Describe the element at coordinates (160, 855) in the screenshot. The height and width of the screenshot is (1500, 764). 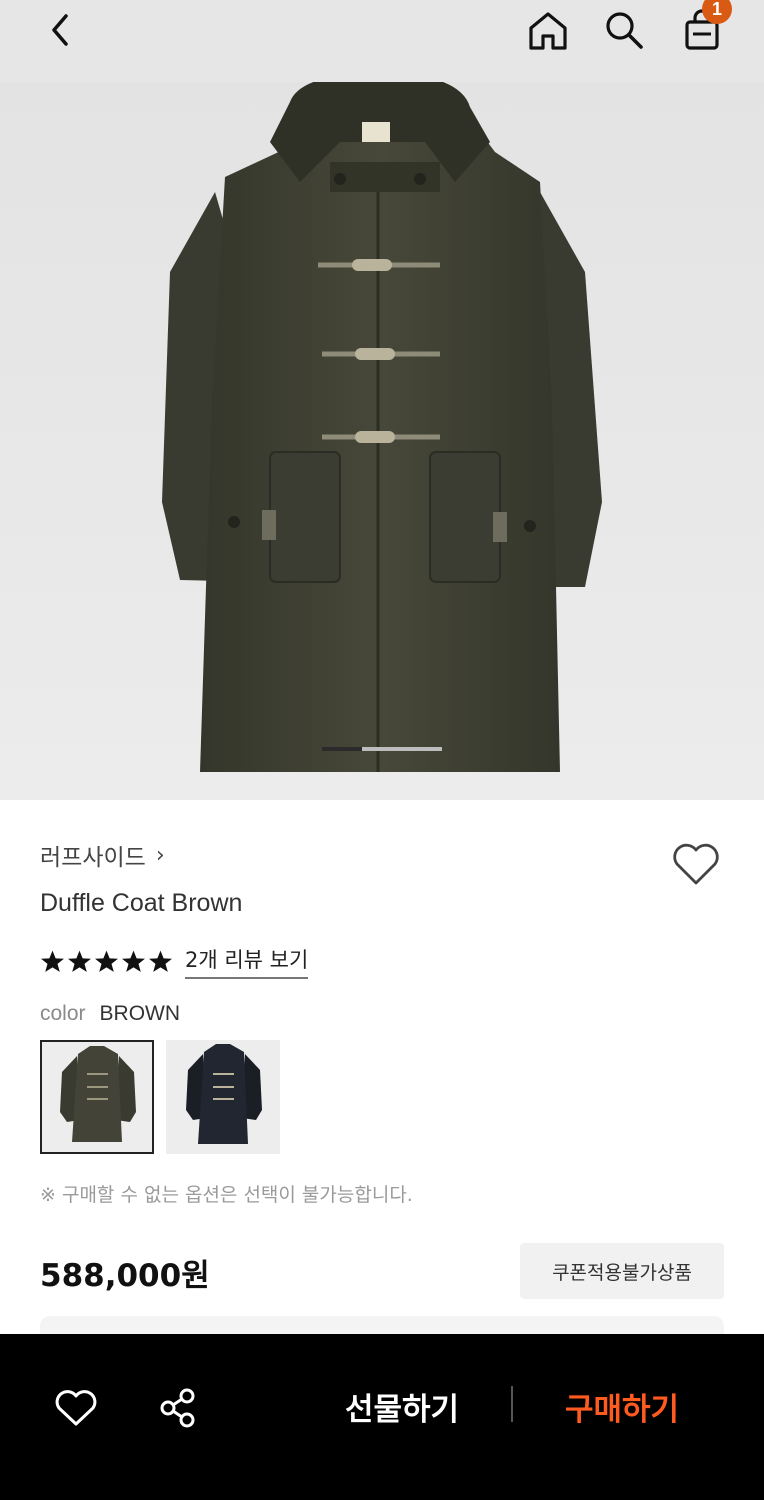
I see `chevron-right-icon: ›` at that location.